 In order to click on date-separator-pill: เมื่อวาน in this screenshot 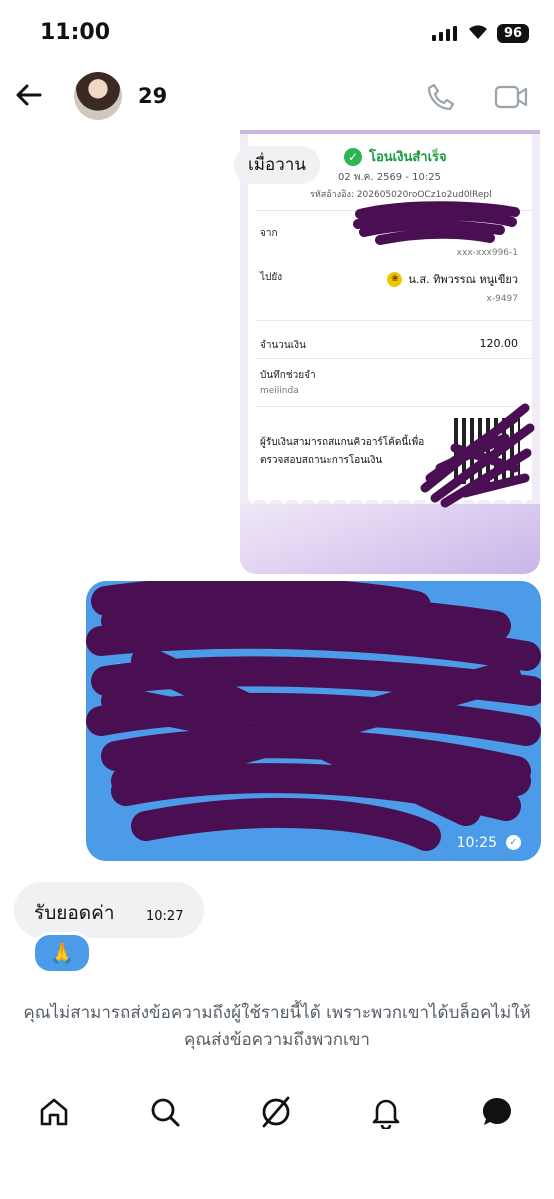, I will do `click(277, 165)`.